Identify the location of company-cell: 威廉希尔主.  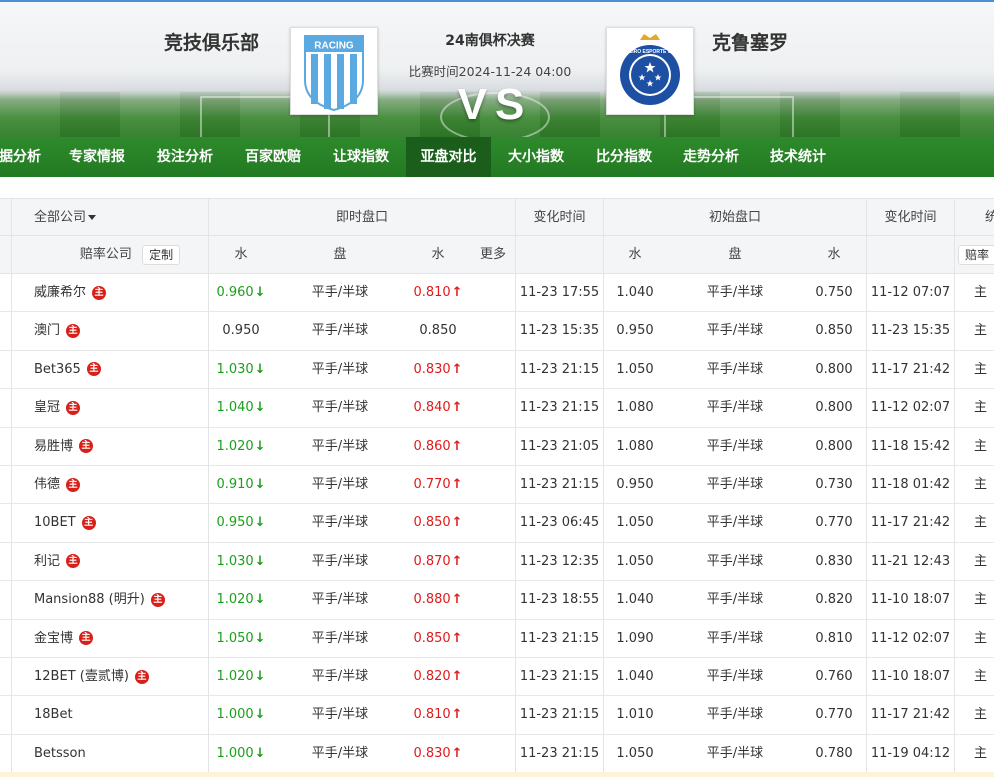
(120, 293).